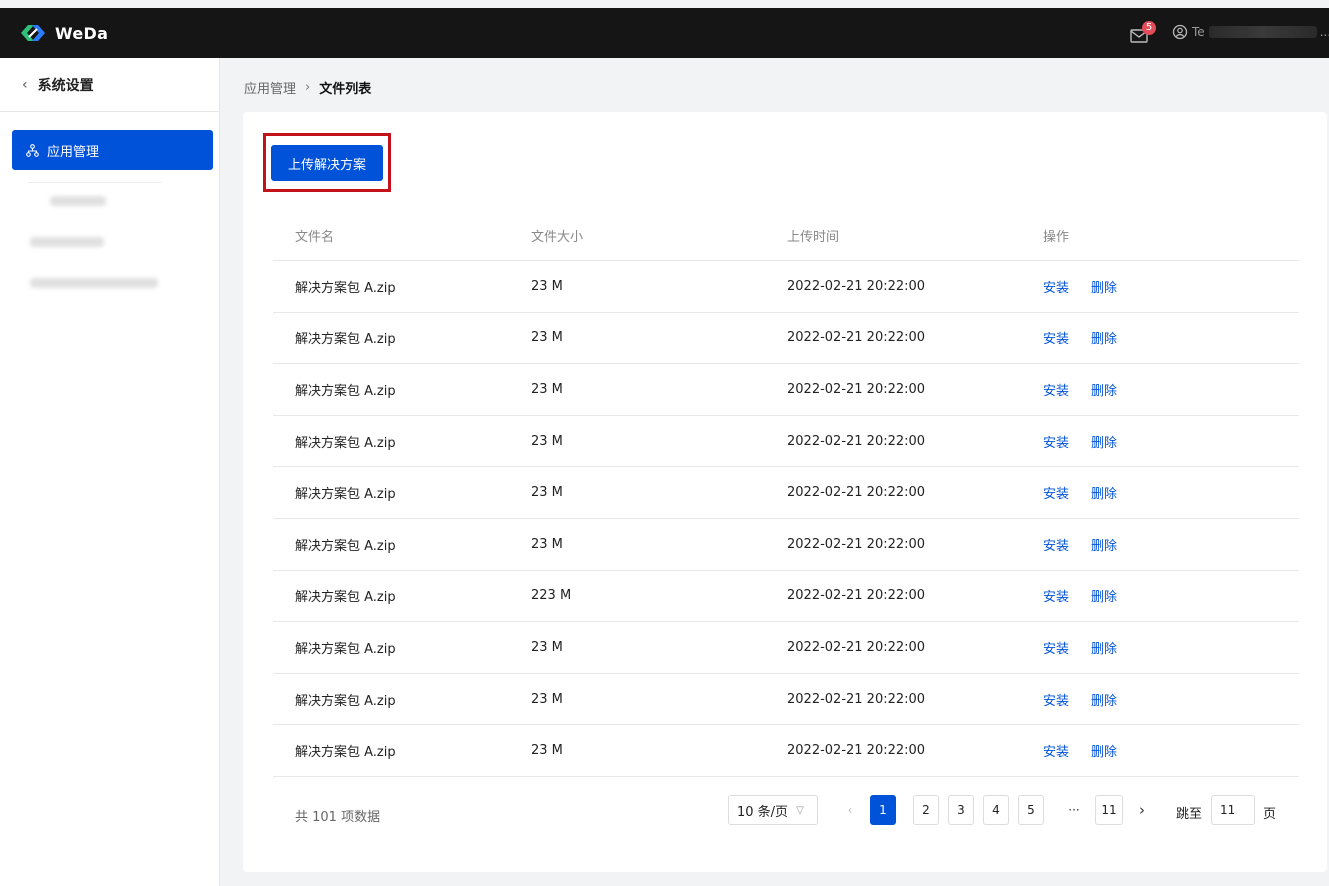 Image resolution: width=1329 pixels, height=886 pixels. I want to click on col-header-name: 文件名, so click(315, 237).